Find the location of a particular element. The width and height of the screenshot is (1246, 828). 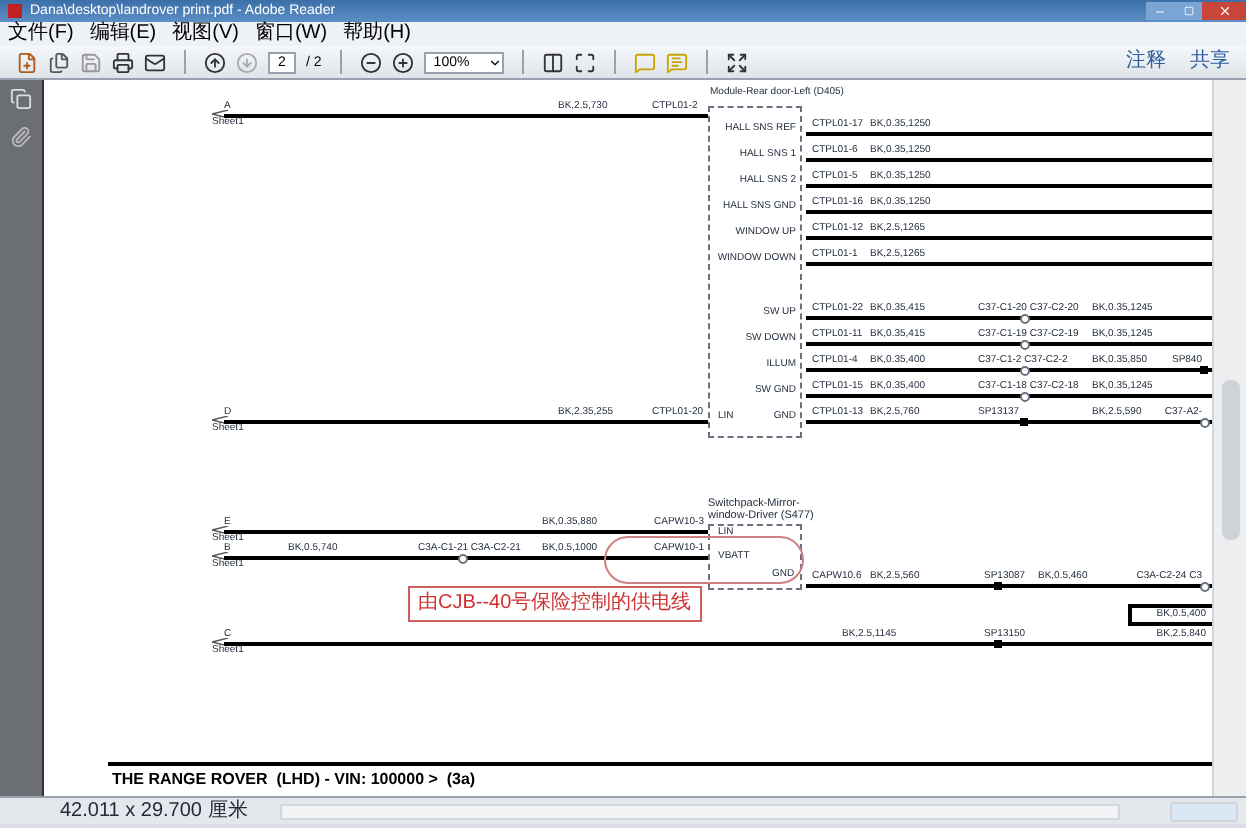

print-icon is located at coordinates (123, 62).